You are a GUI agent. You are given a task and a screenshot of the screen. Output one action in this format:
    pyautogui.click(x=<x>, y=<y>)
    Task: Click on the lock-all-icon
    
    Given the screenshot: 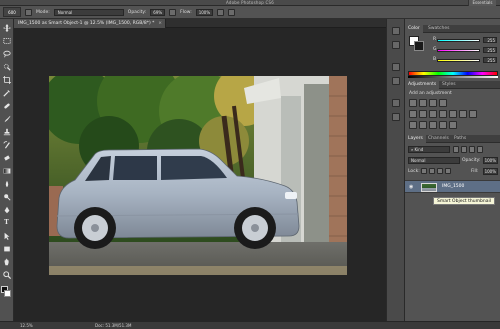 What is the action you would take?
    pyautogui.click(x=448, y=171)
    